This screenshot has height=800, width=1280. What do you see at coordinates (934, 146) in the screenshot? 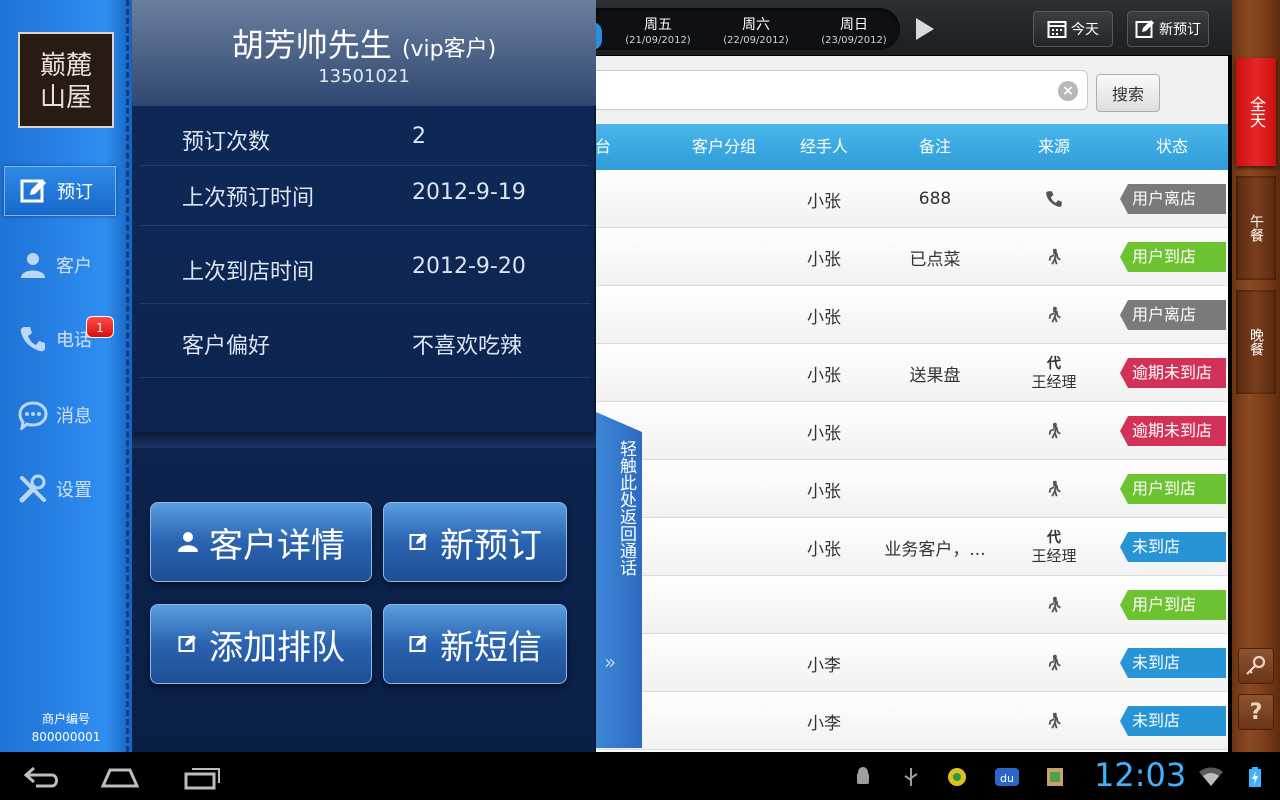
I see `column-header-note: 备注` at bounding box center [934, 146].